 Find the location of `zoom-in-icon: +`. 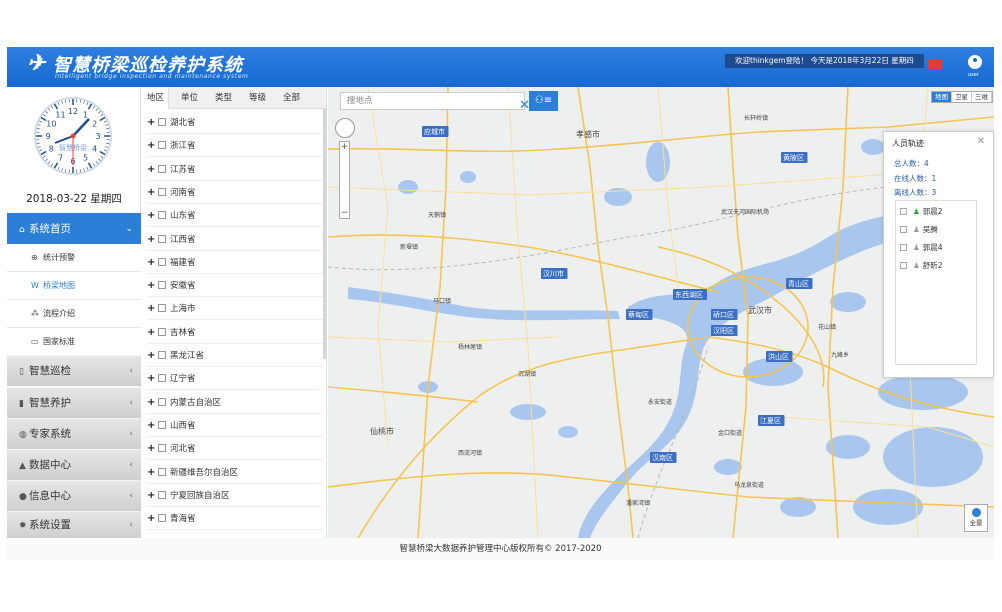

zoom-in-icon: + is located at coordinates (344, 147).